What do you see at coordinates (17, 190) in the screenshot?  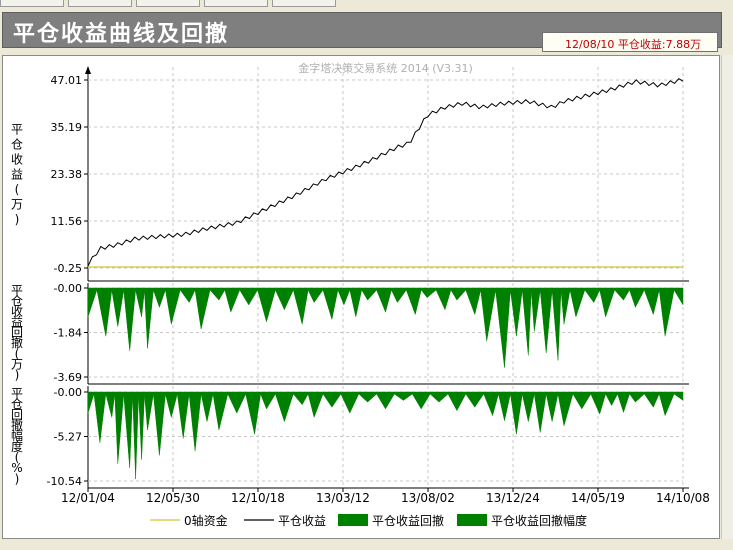 I see `y-axis-label-char: (` at bounding box center [17, 190].